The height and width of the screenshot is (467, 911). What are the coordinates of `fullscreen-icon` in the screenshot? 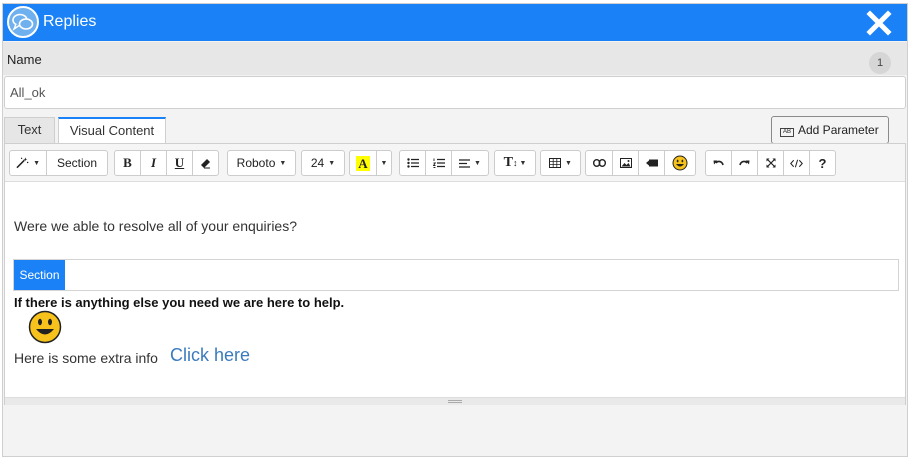 It's located at (770, 163).